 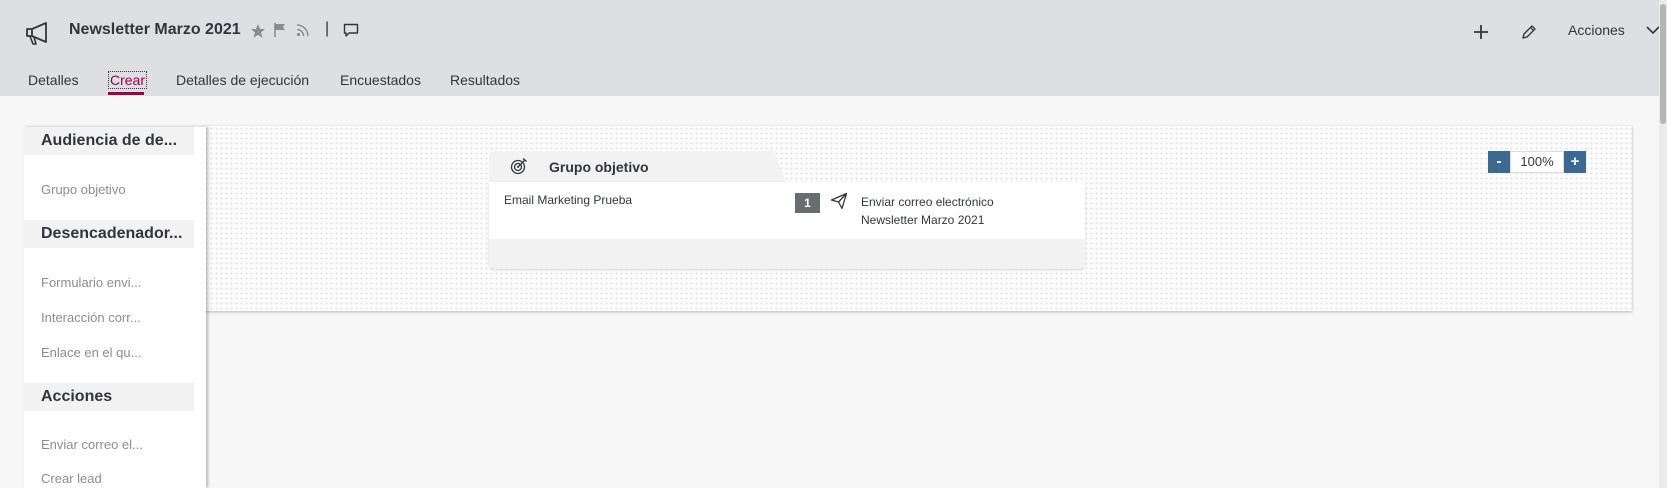 What do you see at coordinates (1596, 30) in the screenshot?
I see `actions-label: Acciones` at bounding box center [1596, 30].